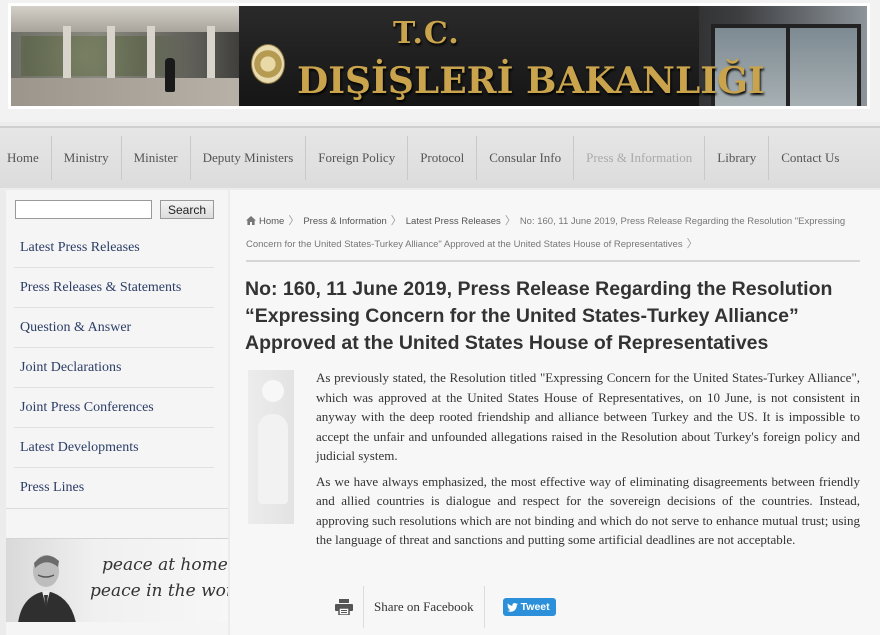 Image resolution: width=880 pixels, height=635 pixels. Describe the element at coordinates (114, 288) in the screenshot. I see `sidebar-item-press-releases-statements: Press Releases & Statements` at that location.